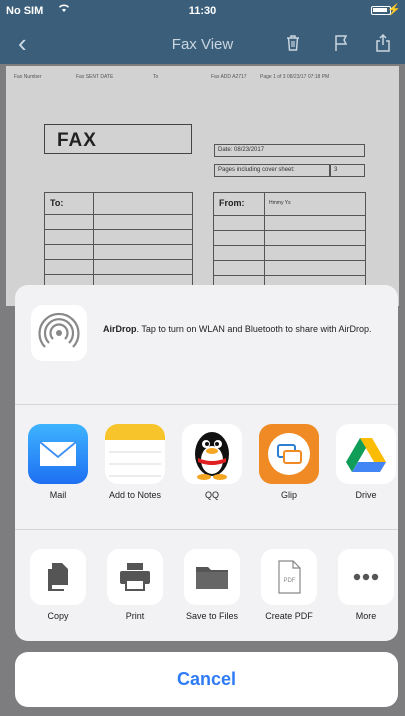  I want to click on google-drive-icon, so click(366, 454).